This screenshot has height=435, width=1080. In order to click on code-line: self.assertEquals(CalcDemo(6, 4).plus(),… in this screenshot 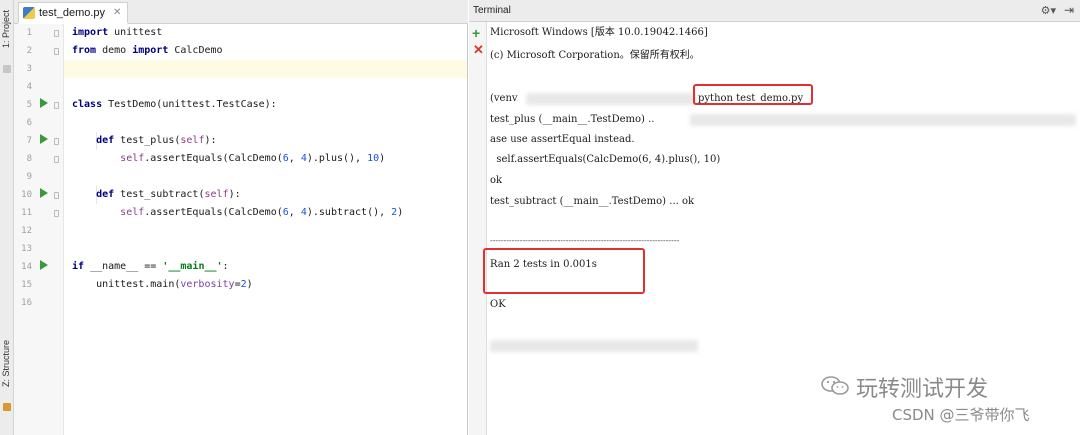, I will do `click(253, 158)`.